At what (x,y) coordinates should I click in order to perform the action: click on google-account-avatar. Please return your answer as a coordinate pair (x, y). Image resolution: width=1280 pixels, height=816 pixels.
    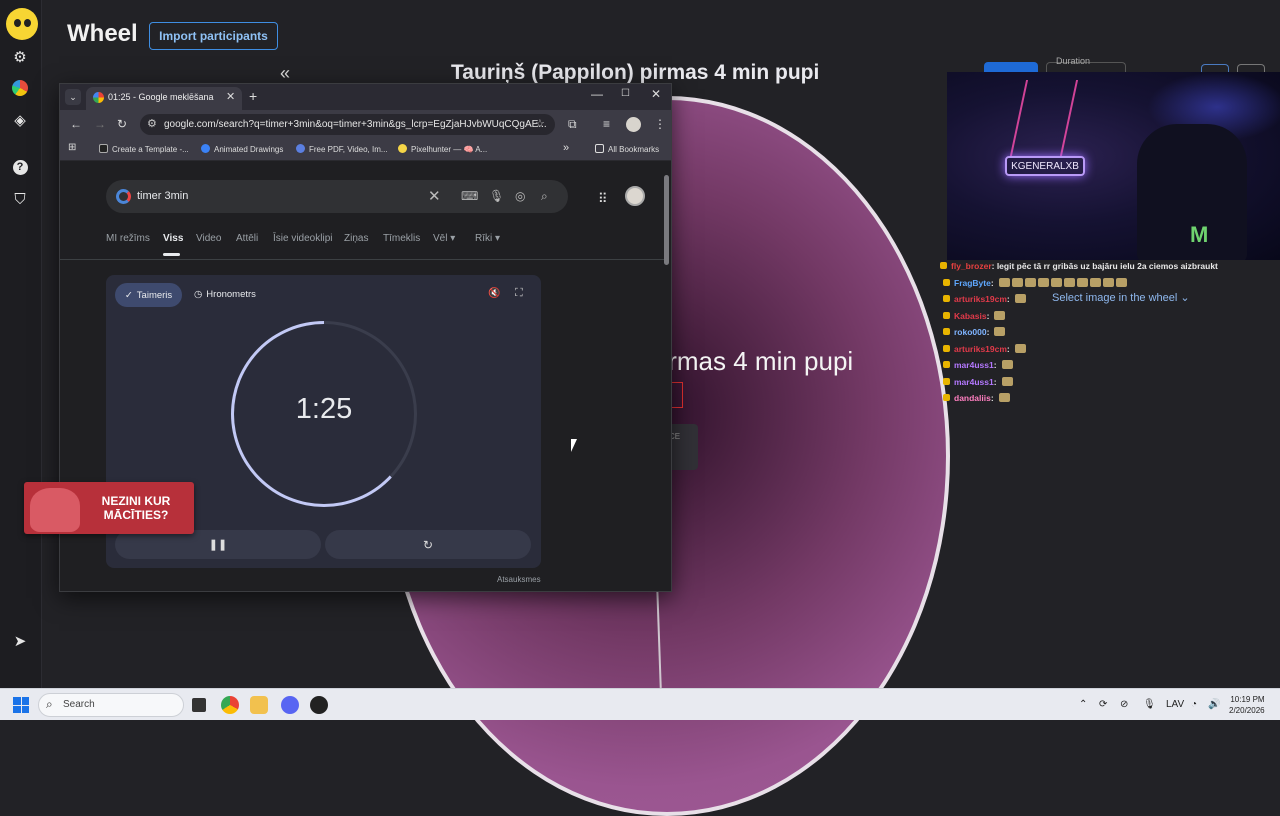
    Looking at the image, I should click on (635, 196).